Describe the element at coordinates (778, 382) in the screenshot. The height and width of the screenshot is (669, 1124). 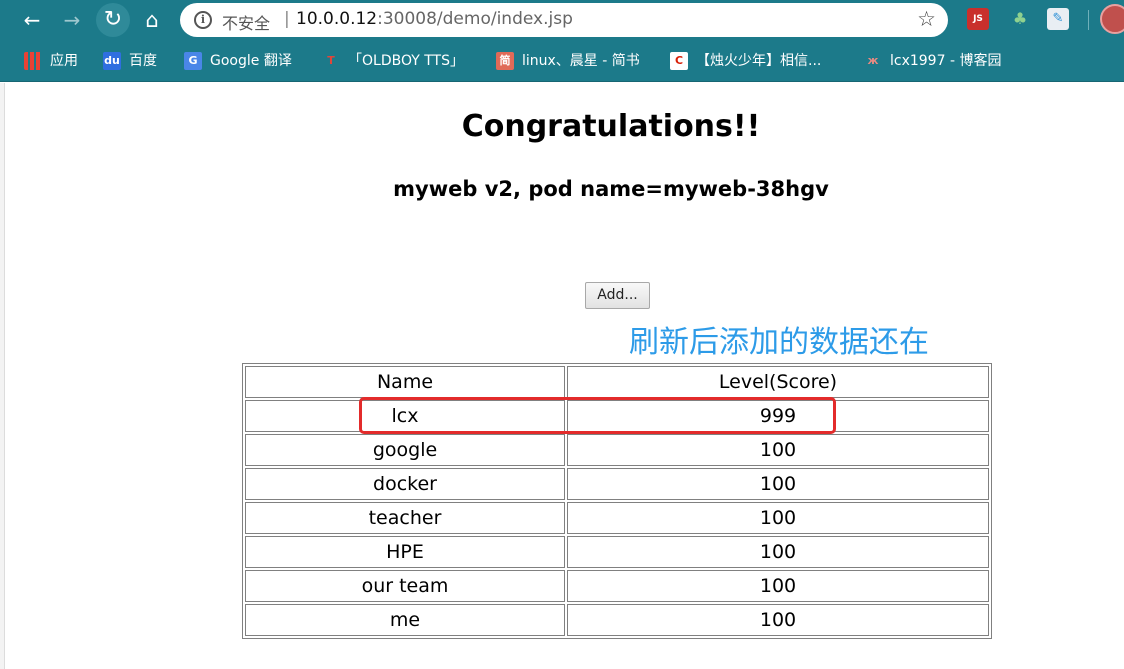
I see `header-level: Level(Score)` at that location.